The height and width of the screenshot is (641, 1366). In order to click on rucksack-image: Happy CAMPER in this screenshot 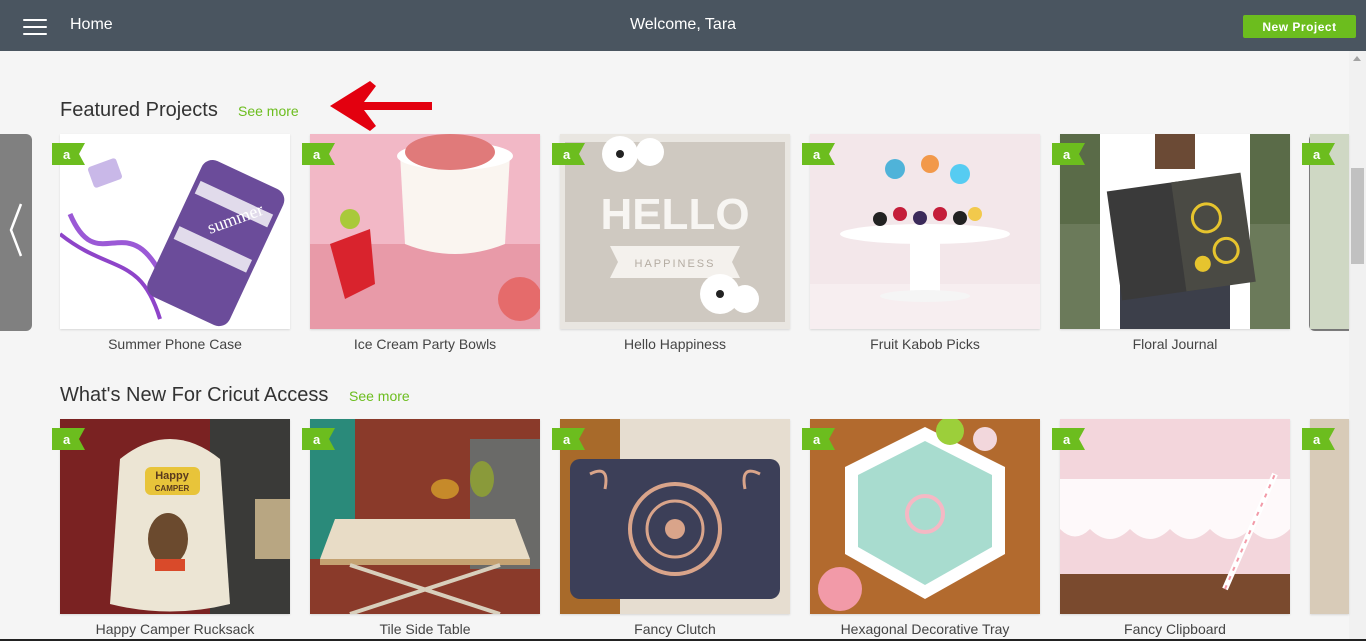, I will do `click(175, 516)`.